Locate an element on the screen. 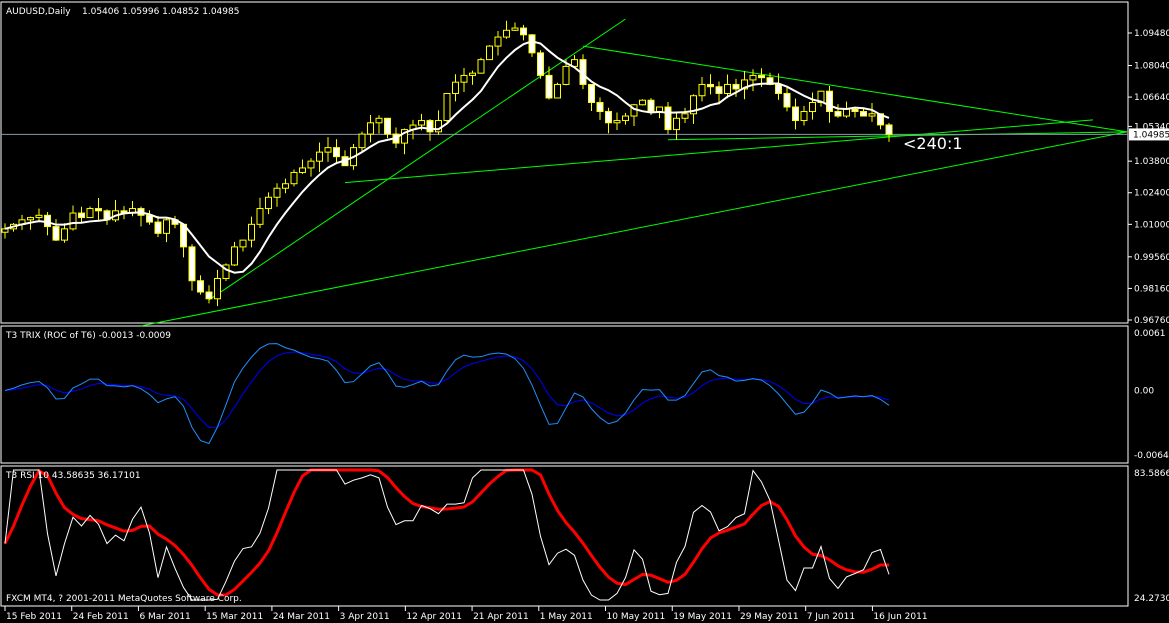 This screenshot has width=1169, height=623. price-tick-label: 1.09480 is located at coordinates (1151, 34).